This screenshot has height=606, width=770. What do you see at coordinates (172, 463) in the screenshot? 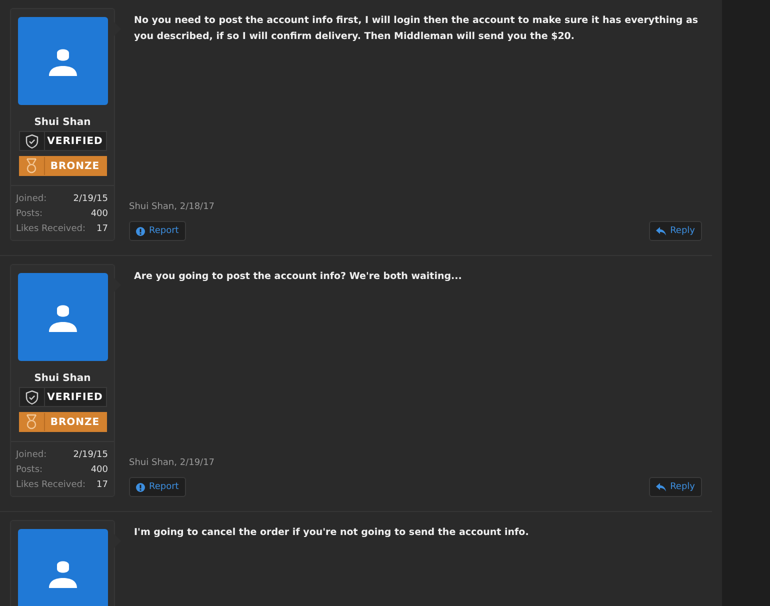
I see `post-byline: Shui Shan, 2/19/17` at bounding box center [172, 463].